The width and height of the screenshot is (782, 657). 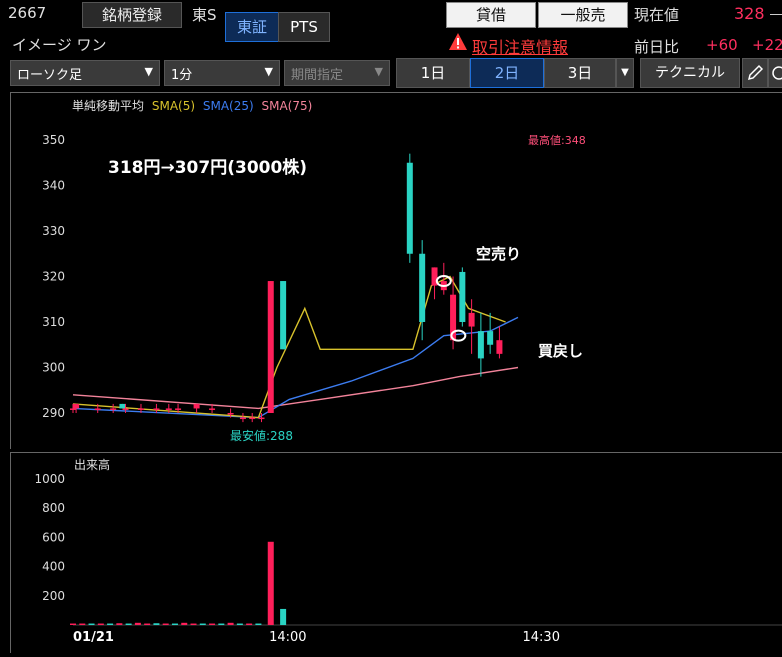 What do you see at coordinates (557, 140) in the screenshot?
I see `high-annotation: 最高値:348` at bounding box center [557, 140].